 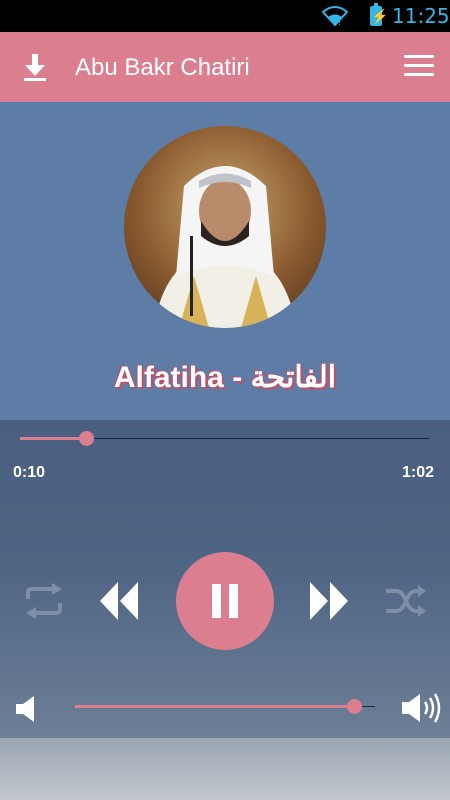 What do you see at coordinates (35, 67) in the screenshot?
I see `download-icon` at bounding box center [35, 67].